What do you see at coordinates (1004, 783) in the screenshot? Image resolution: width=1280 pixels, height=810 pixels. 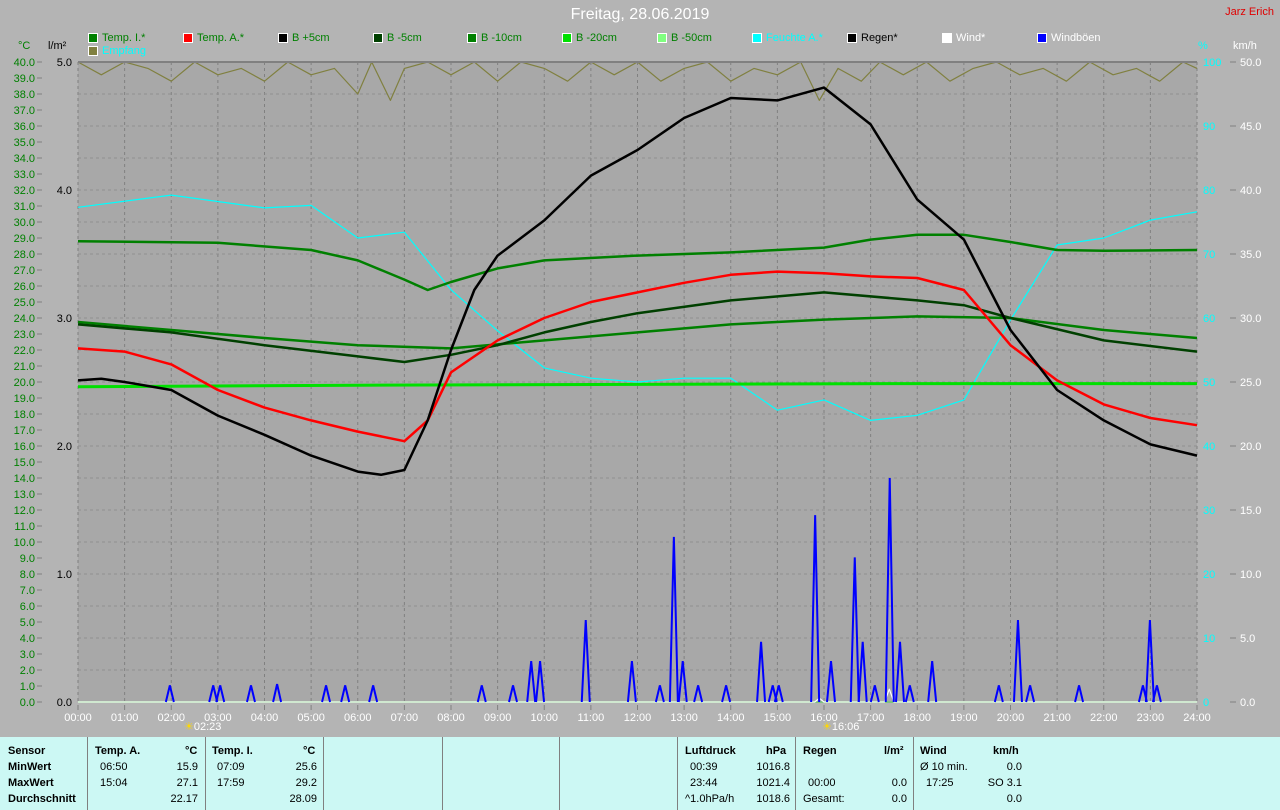 I see `wind-max: SO 3.1` at bounding box center [1004, 783].